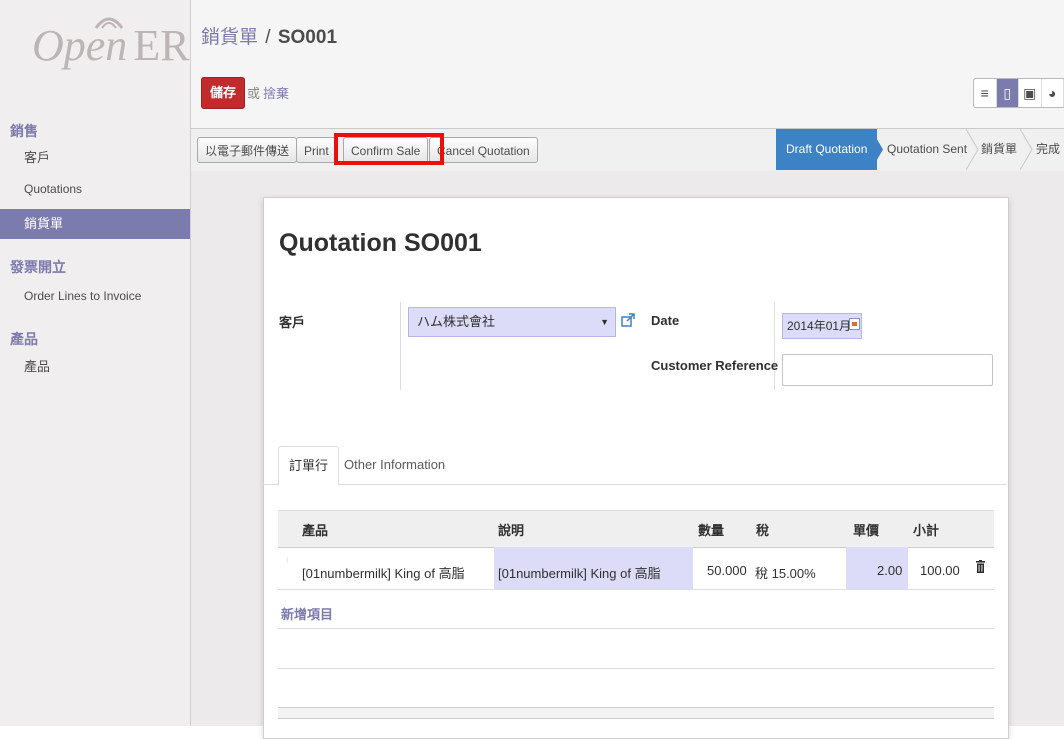 The image size is (1064, 739). Describe the element at coordinates (383, 572) in the screenshot. I see `cell-product: [01numbermilk] King of 高脂` at that location.